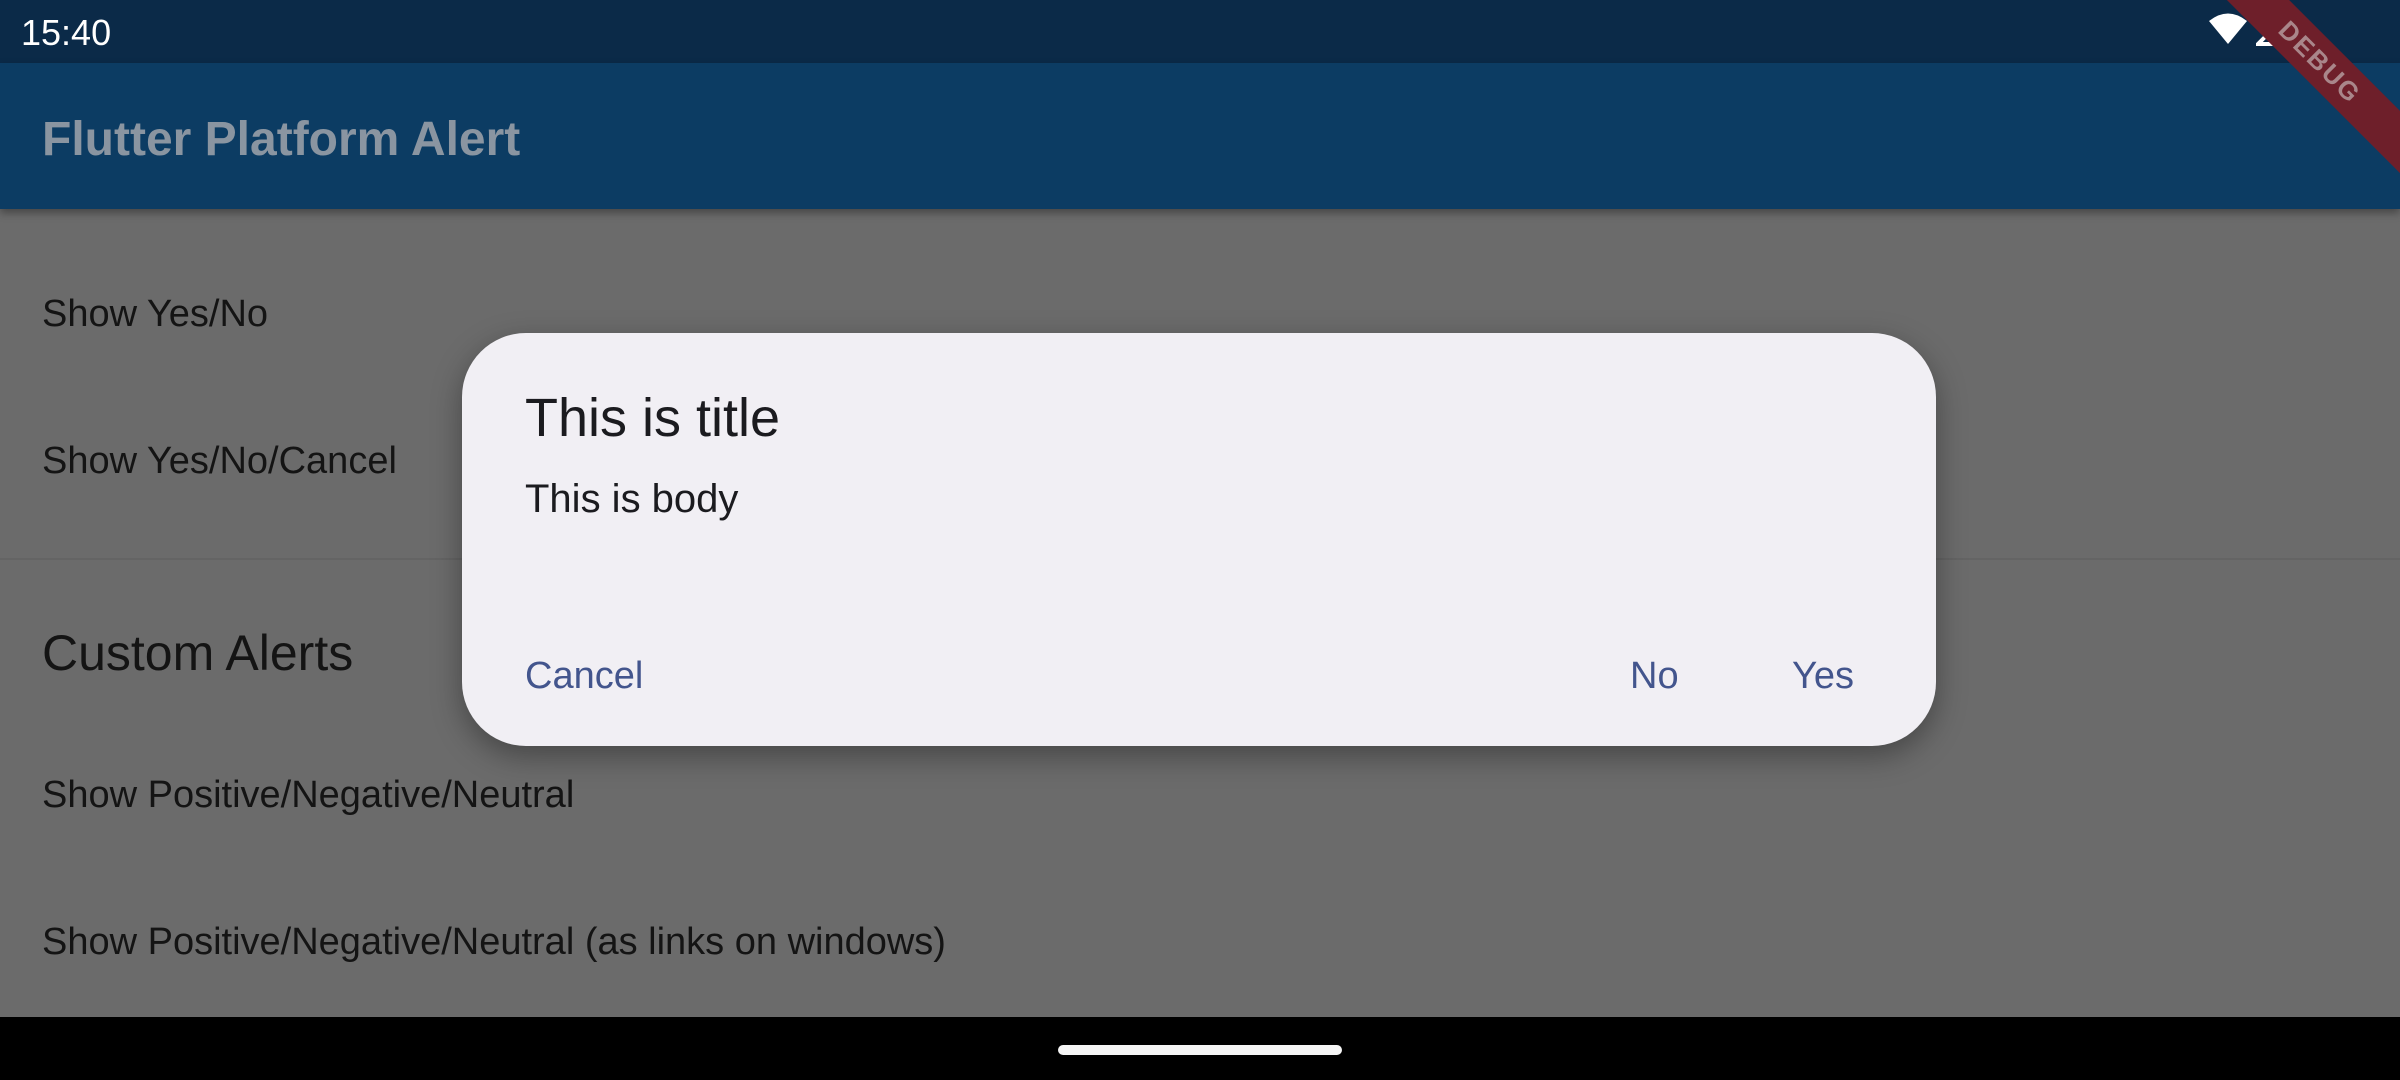 This screenshot has width=2400, height=1080. I want to click on dialog-body: This is body, so click(632, 499).